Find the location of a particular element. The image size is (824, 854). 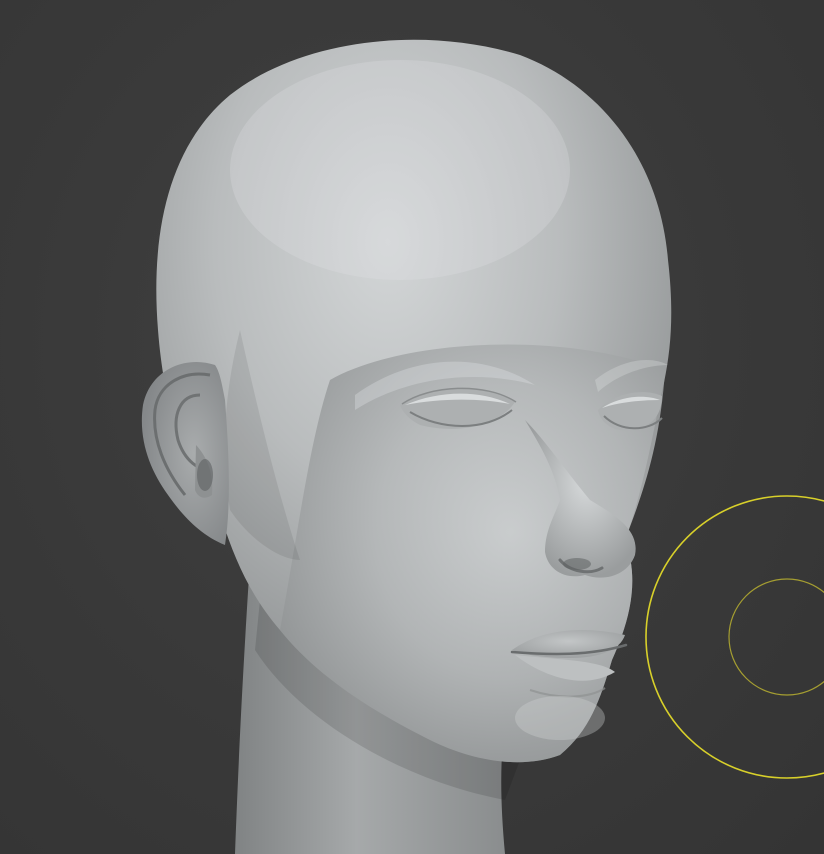

chin-highlight is located at coordinates (560, 718).